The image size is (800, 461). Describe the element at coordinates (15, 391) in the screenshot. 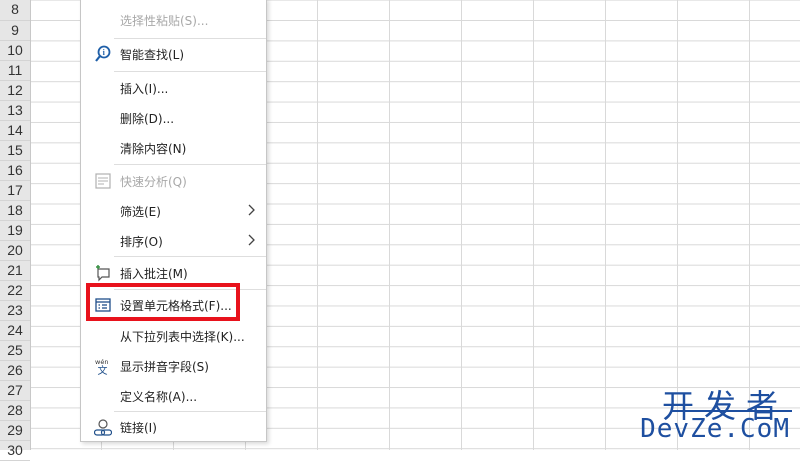

I see `row-header: 27` at that location.